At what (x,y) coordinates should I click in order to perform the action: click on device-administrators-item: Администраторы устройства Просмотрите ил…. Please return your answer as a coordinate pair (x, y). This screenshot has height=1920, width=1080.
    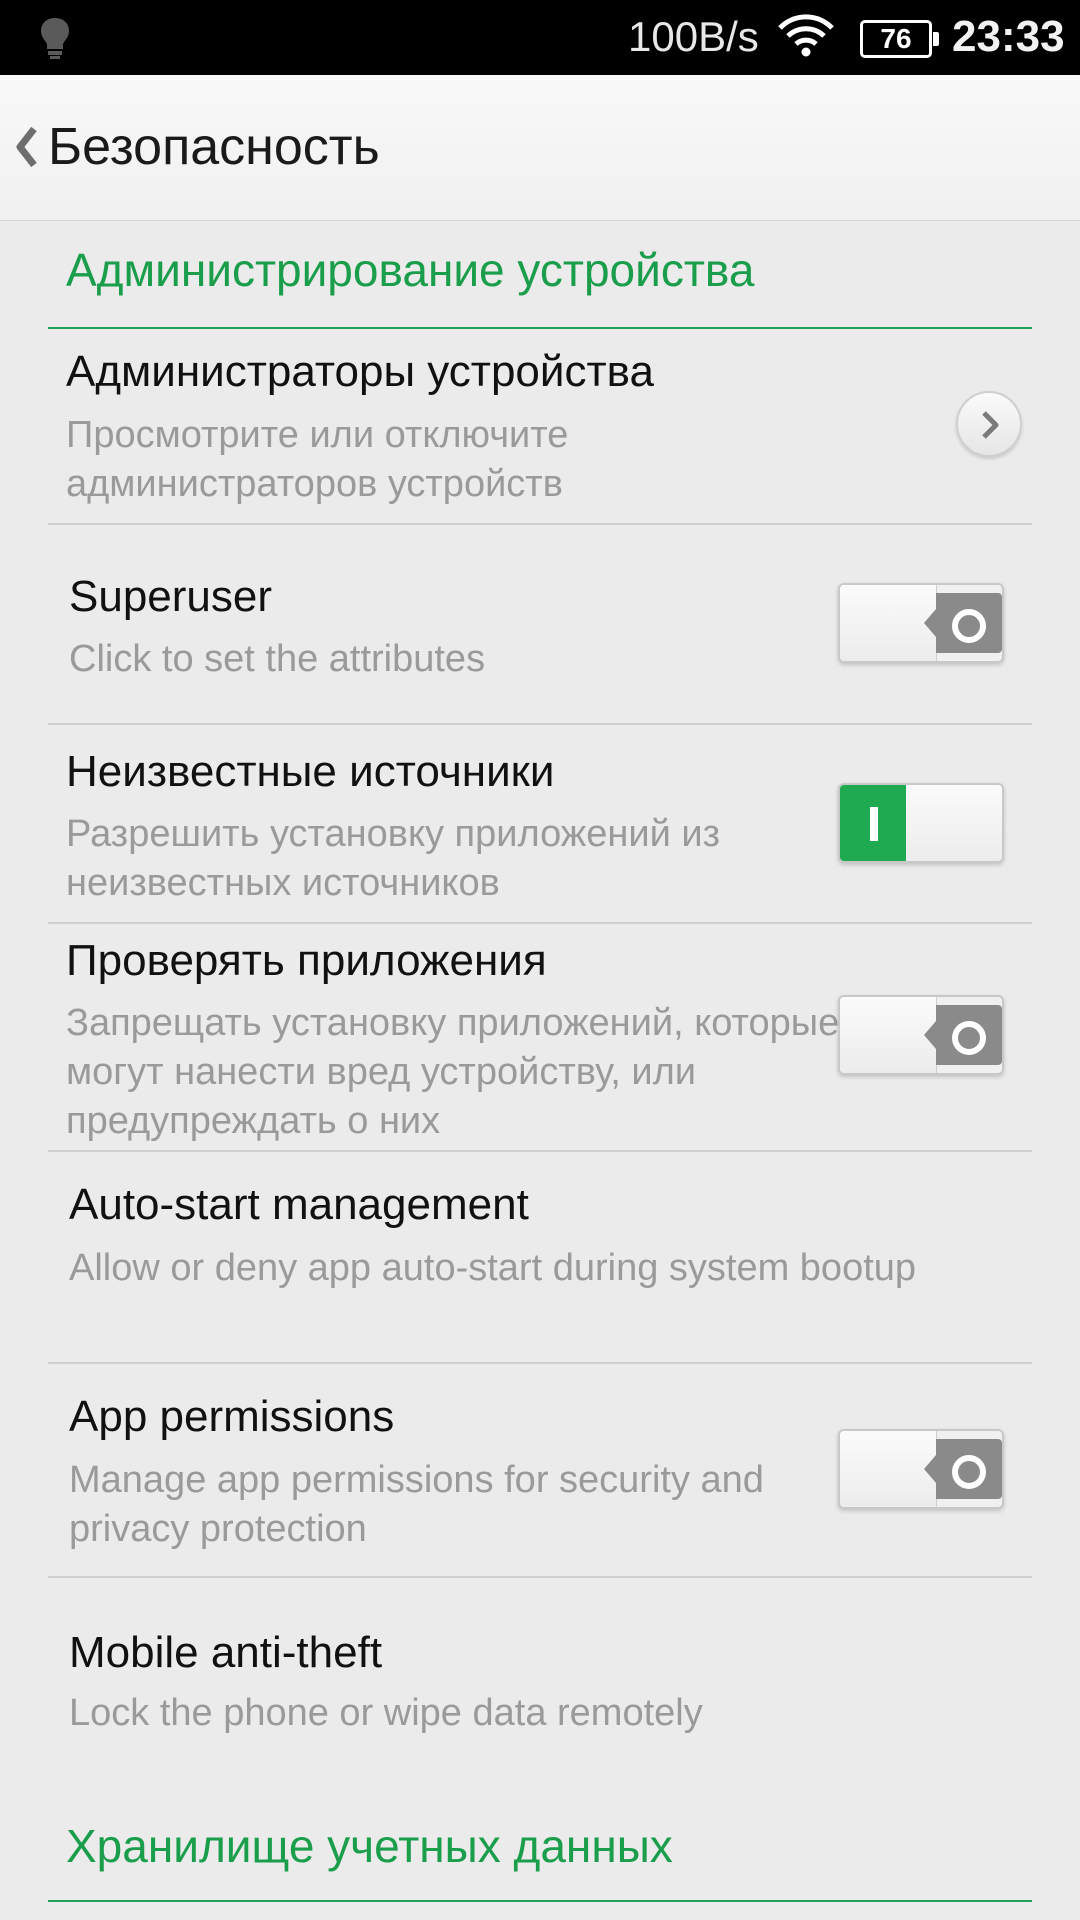
    Looking at the image, I should click on (540, 427).